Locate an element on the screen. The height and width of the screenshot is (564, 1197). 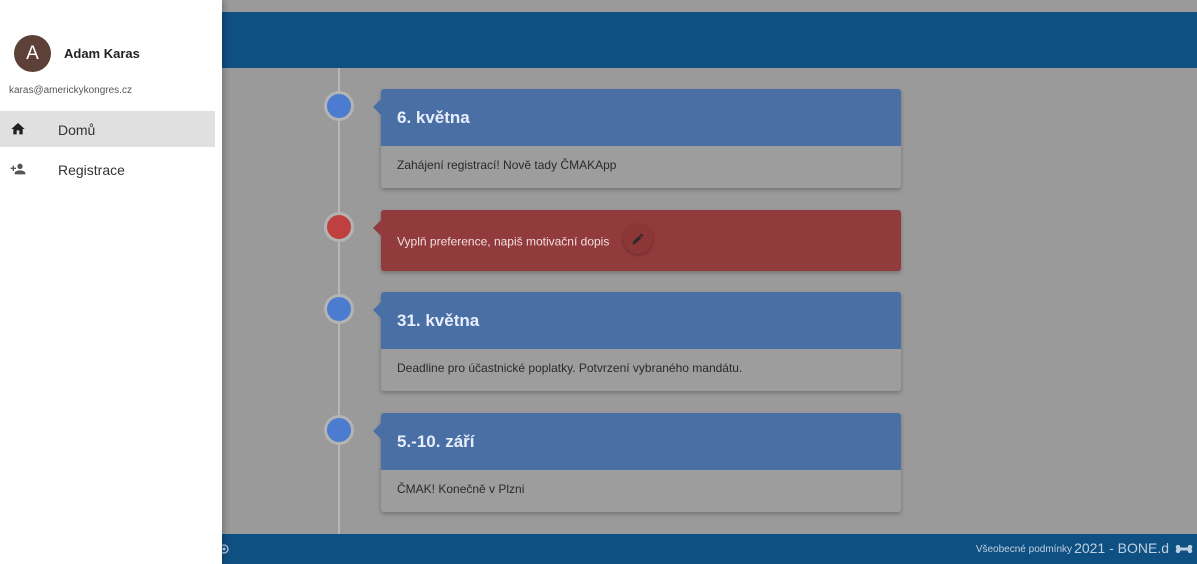
brand-text: 2021 - BONE.d is located at coordinates (1121, 548).